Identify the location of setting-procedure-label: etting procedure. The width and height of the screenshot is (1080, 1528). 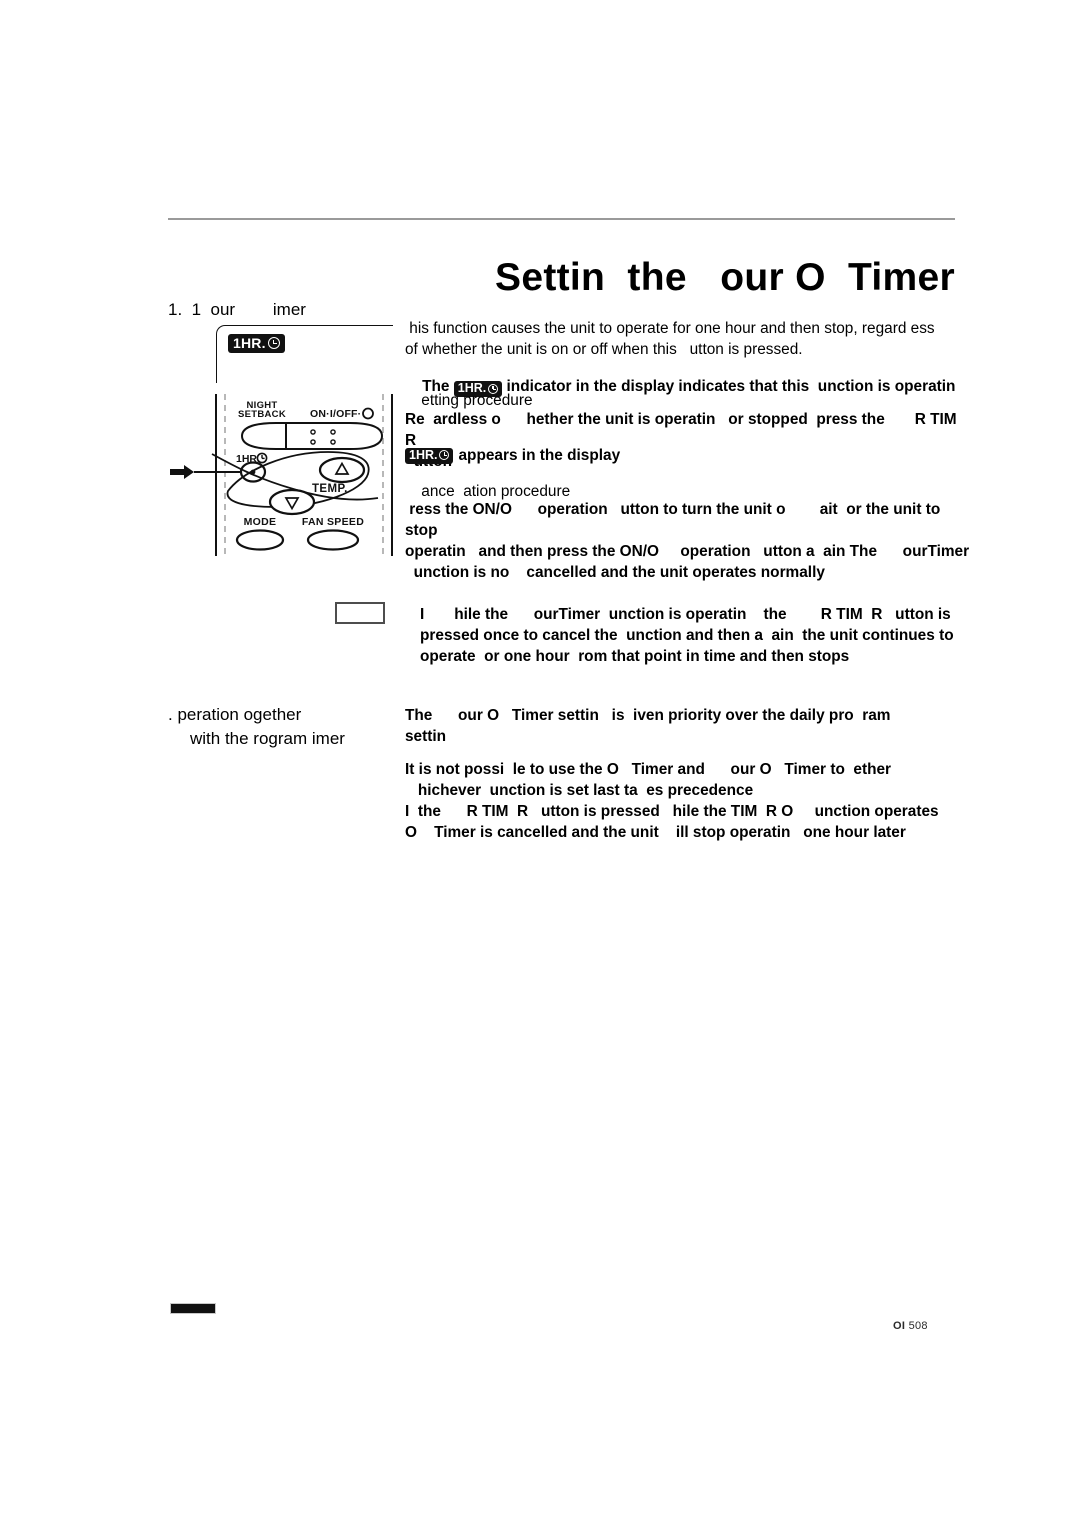
(475, 400).